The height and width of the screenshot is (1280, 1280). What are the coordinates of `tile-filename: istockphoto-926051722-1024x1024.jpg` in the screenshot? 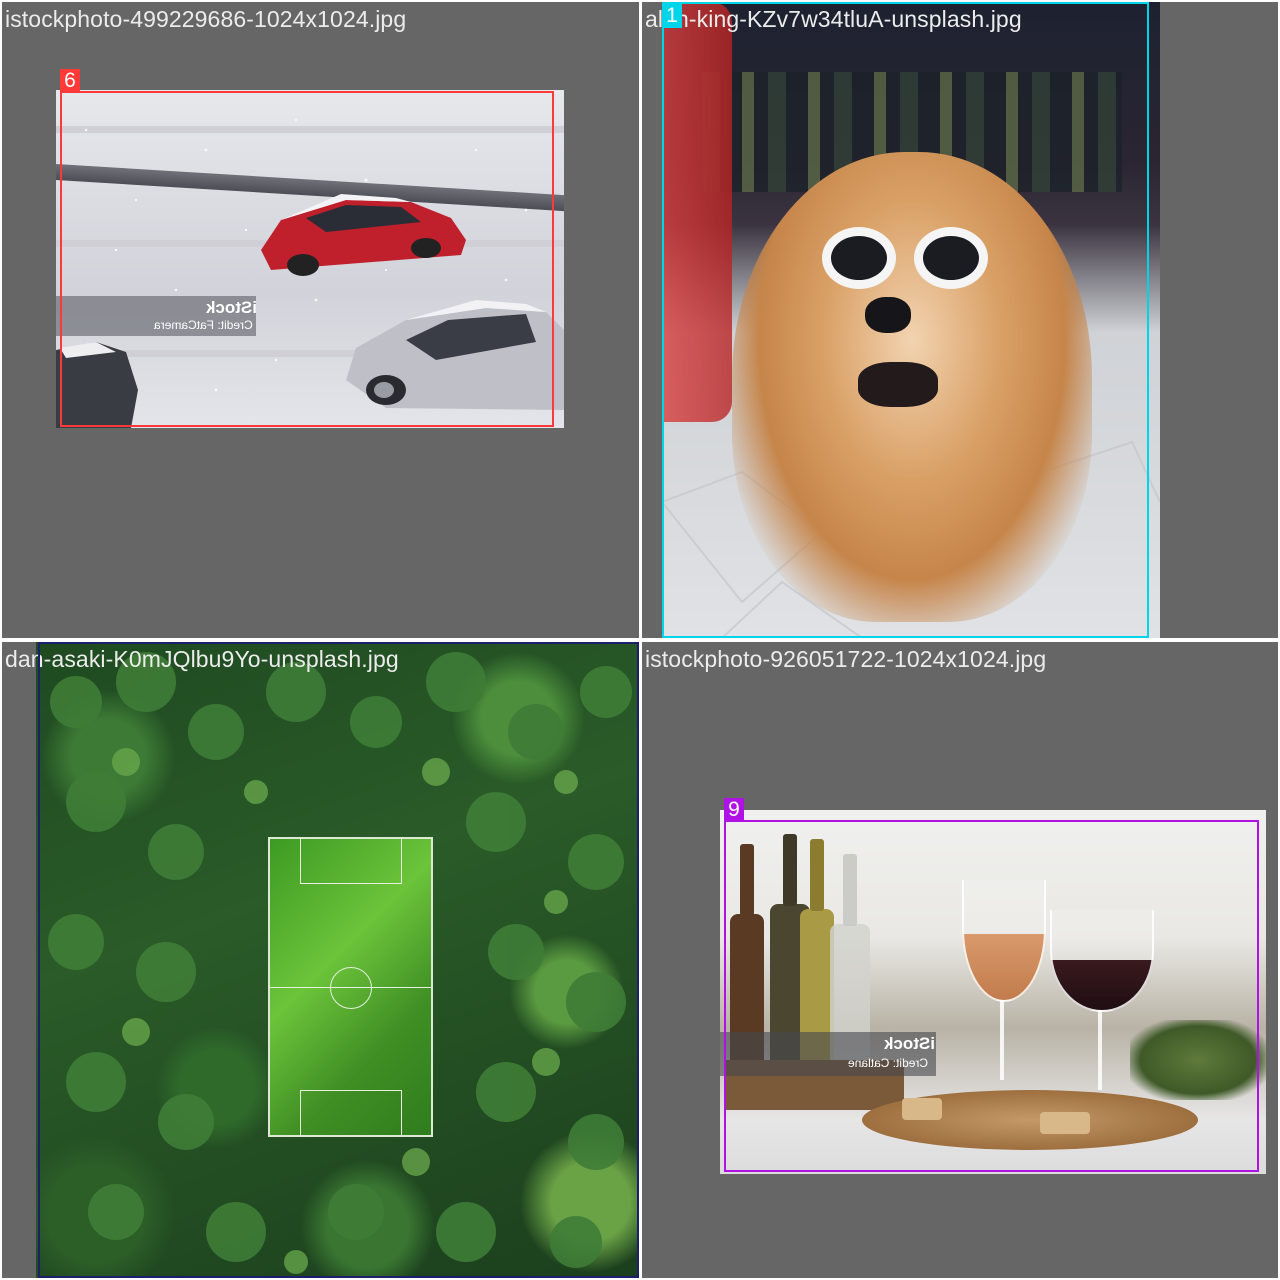 It's located at (846, 659).